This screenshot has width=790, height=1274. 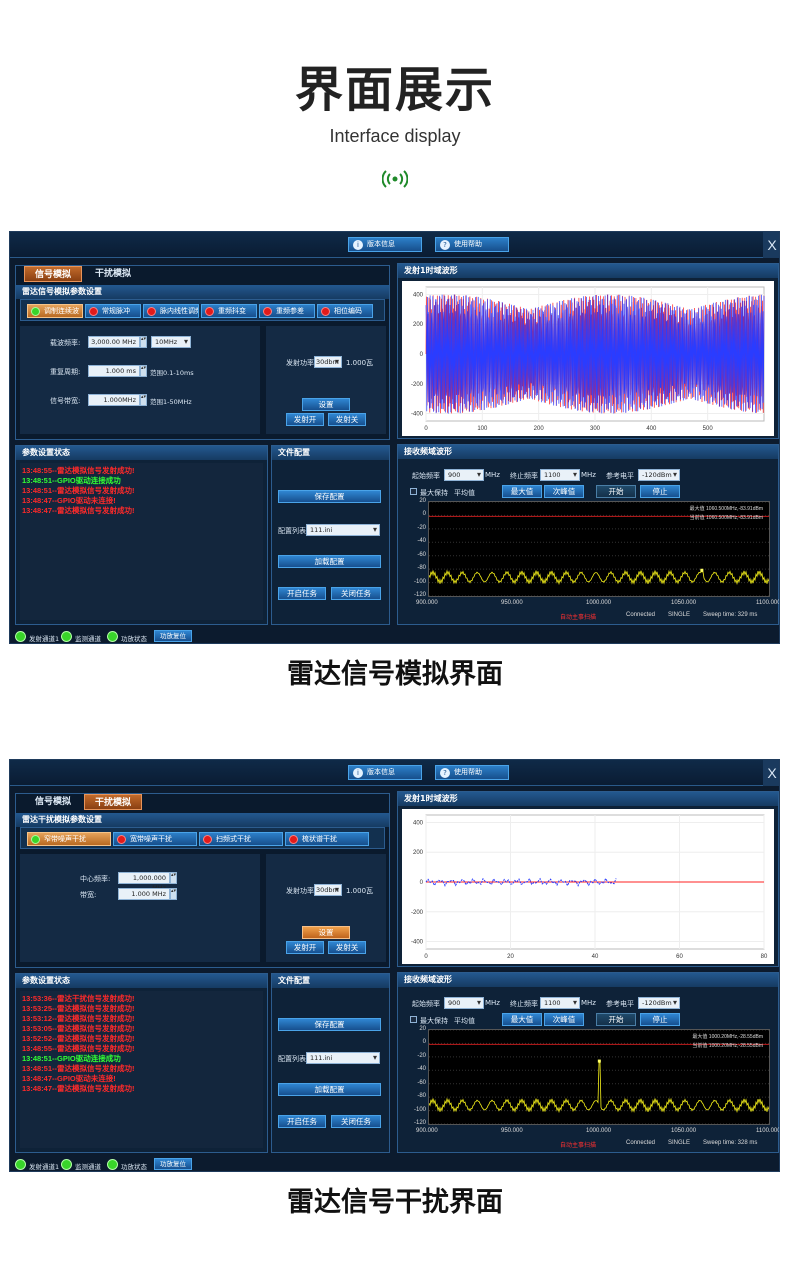 What do you see at coordinates (417, 913) in the screenshot?
I see `y-tick-label: -200` at bounding box center [417, 913].